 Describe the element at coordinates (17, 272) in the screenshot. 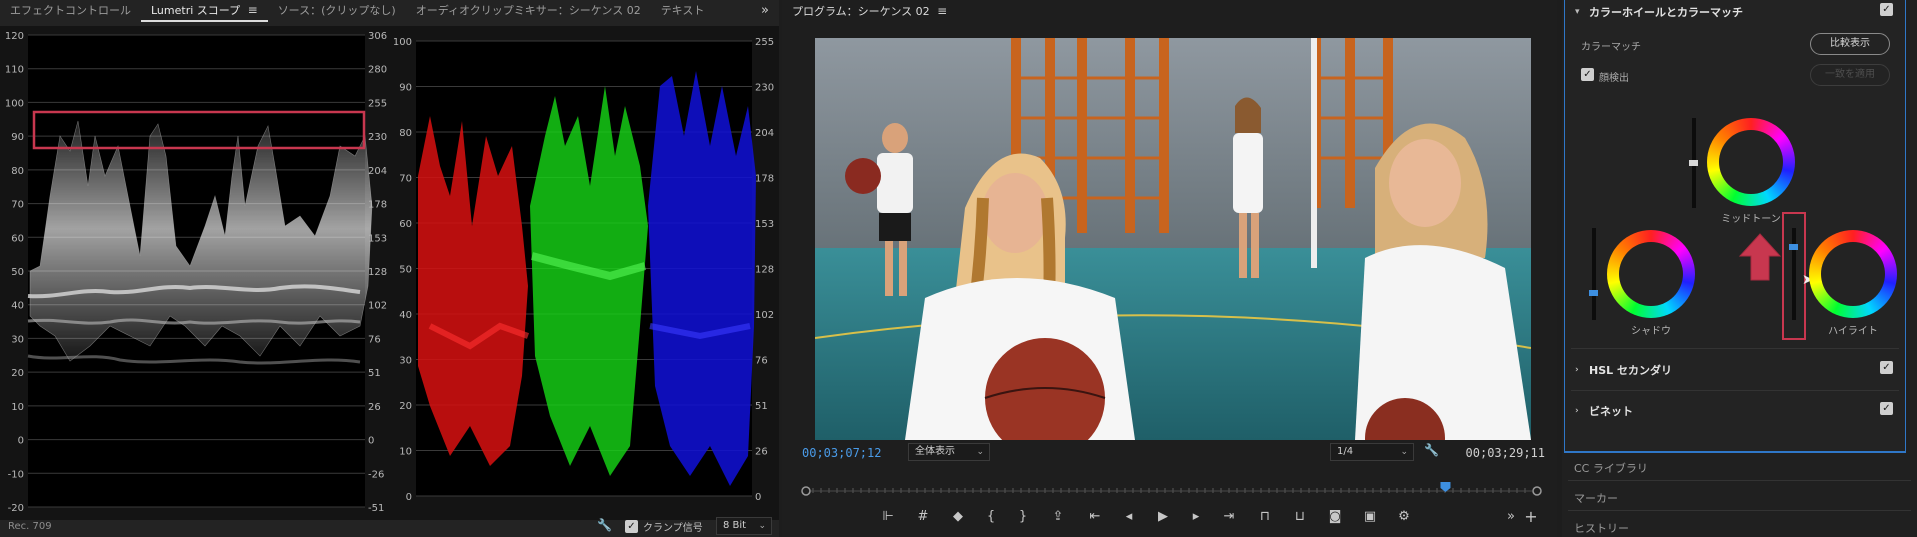

I see `waveform-tick-left: 50` at that location.